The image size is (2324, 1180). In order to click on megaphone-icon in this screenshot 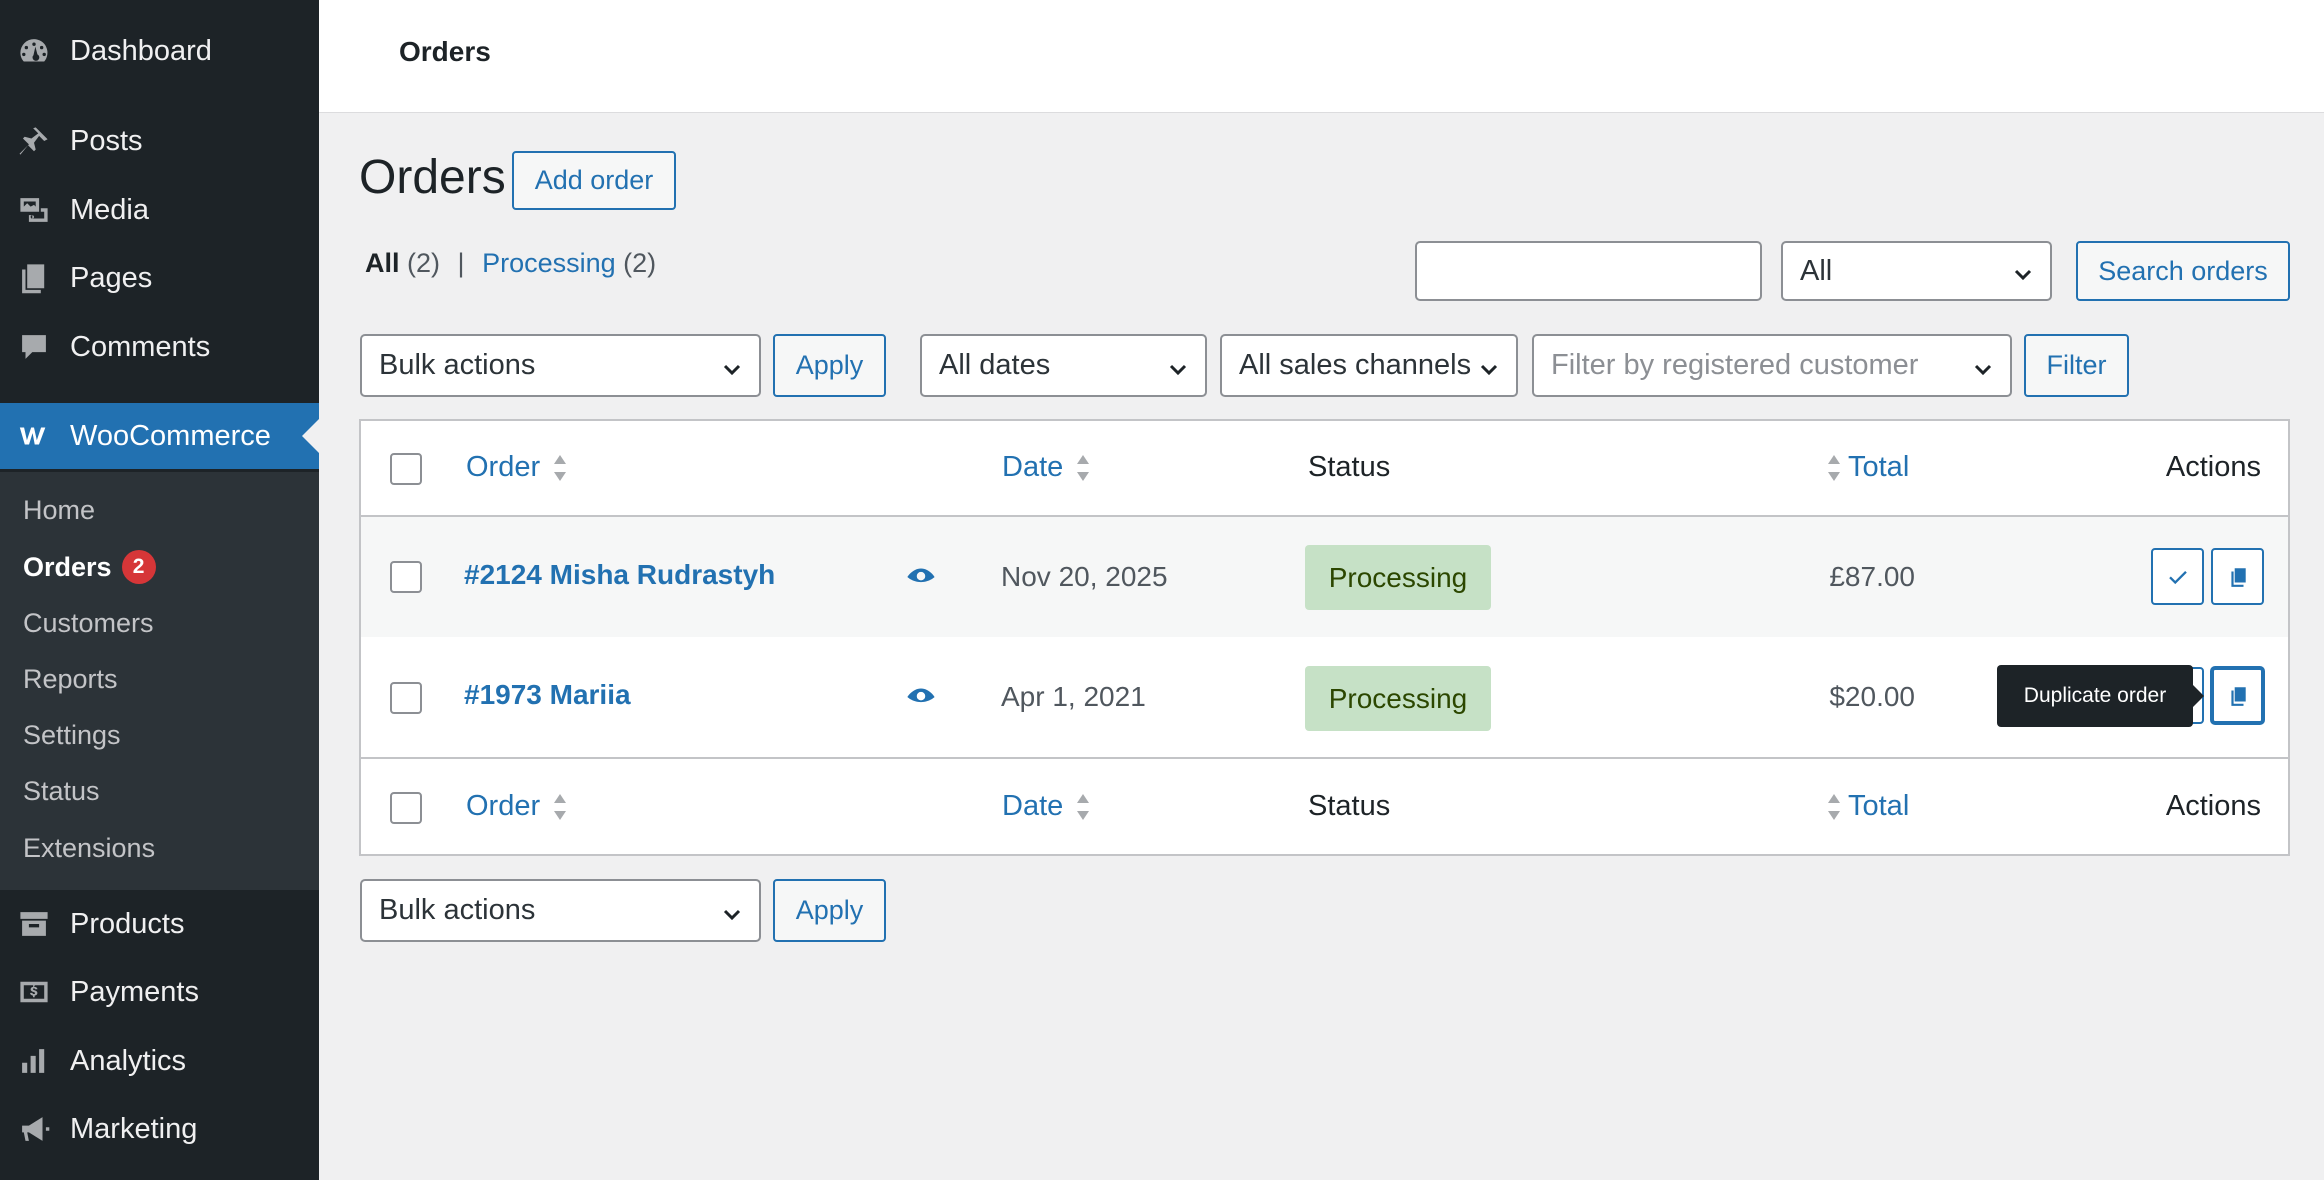, I will do `click(34, 1129)`.